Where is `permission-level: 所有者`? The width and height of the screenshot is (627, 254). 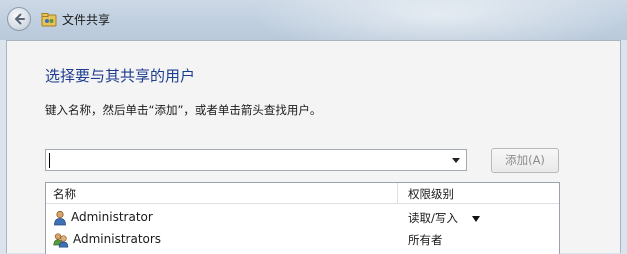
permission-level: 所有者 is located at coordinates (425, 240).